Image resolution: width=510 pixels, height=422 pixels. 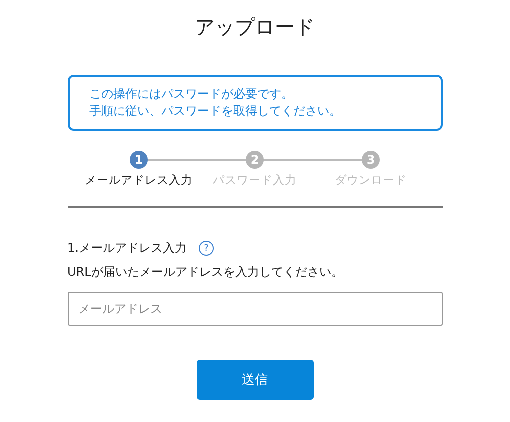 I want to click on notice-text: 手順に従い、パスワードを取得してください。, so click(x=216, y=111).